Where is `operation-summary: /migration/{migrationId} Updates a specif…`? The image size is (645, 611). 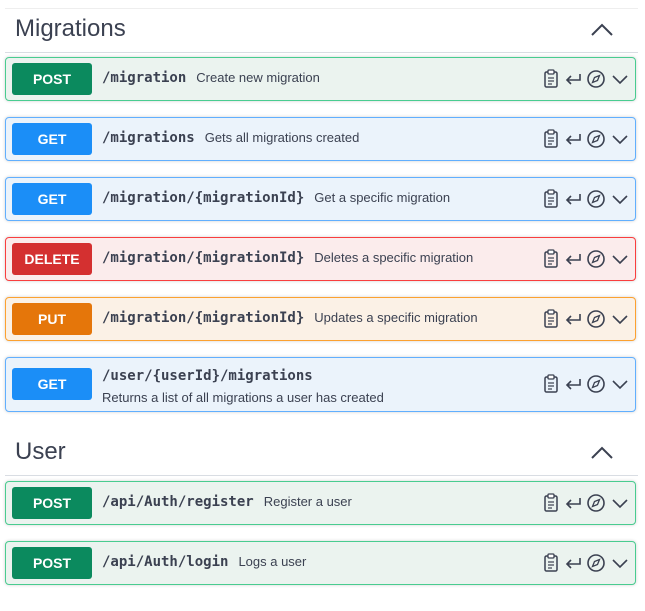
operation-summary: /migration/{migrationId} Updates a specif… is located at coordinates (290, 318).